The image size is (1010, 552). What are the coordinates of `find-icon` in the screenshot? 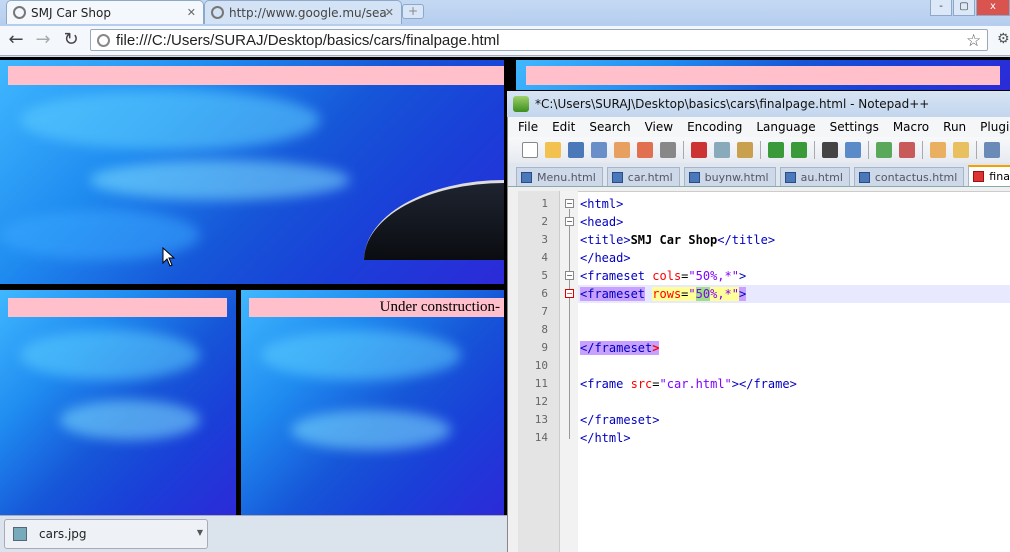 It's located at (830, 150).